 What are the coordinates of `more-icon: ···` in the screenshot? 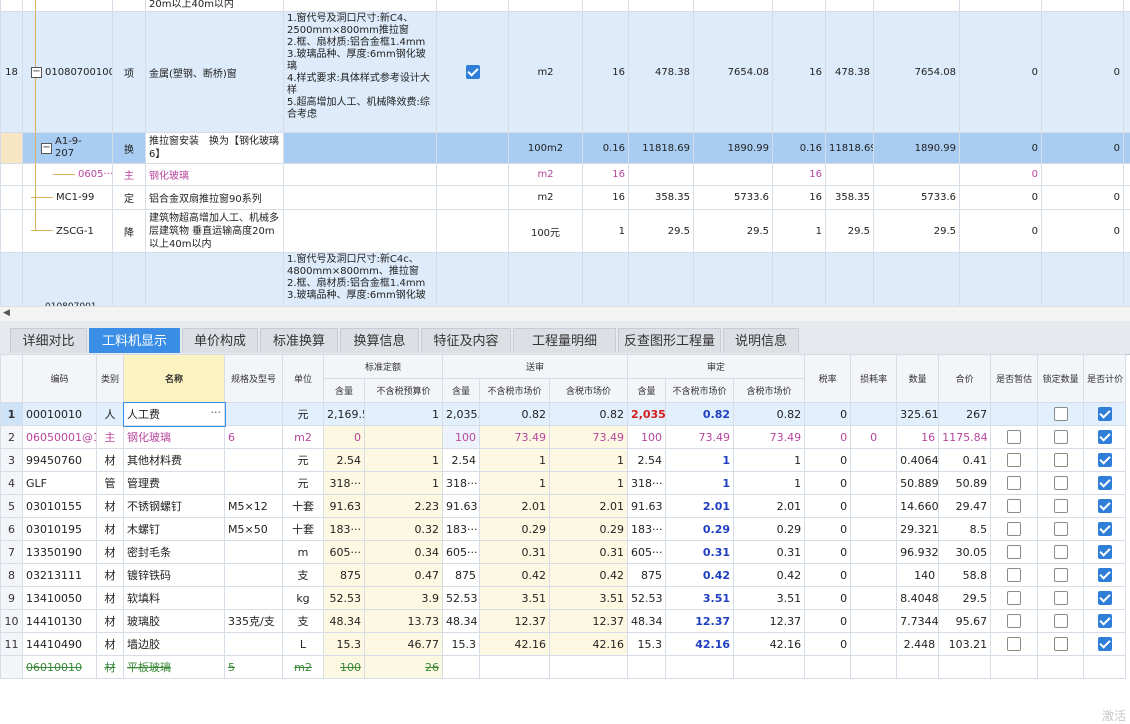 It's located at (216, 412).